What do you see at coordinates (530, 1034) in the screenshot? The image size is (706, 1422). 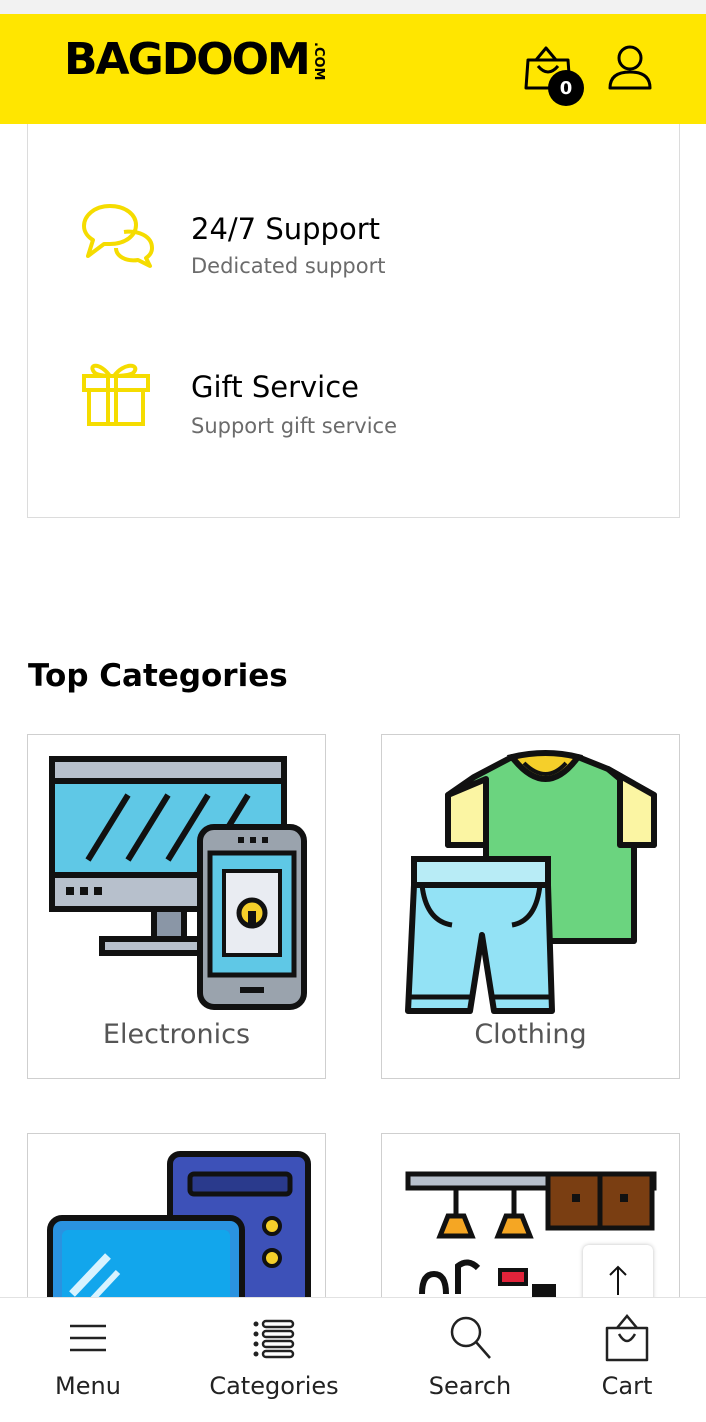 I see `category-label: Clothing` at bounding box center [530, 1034].